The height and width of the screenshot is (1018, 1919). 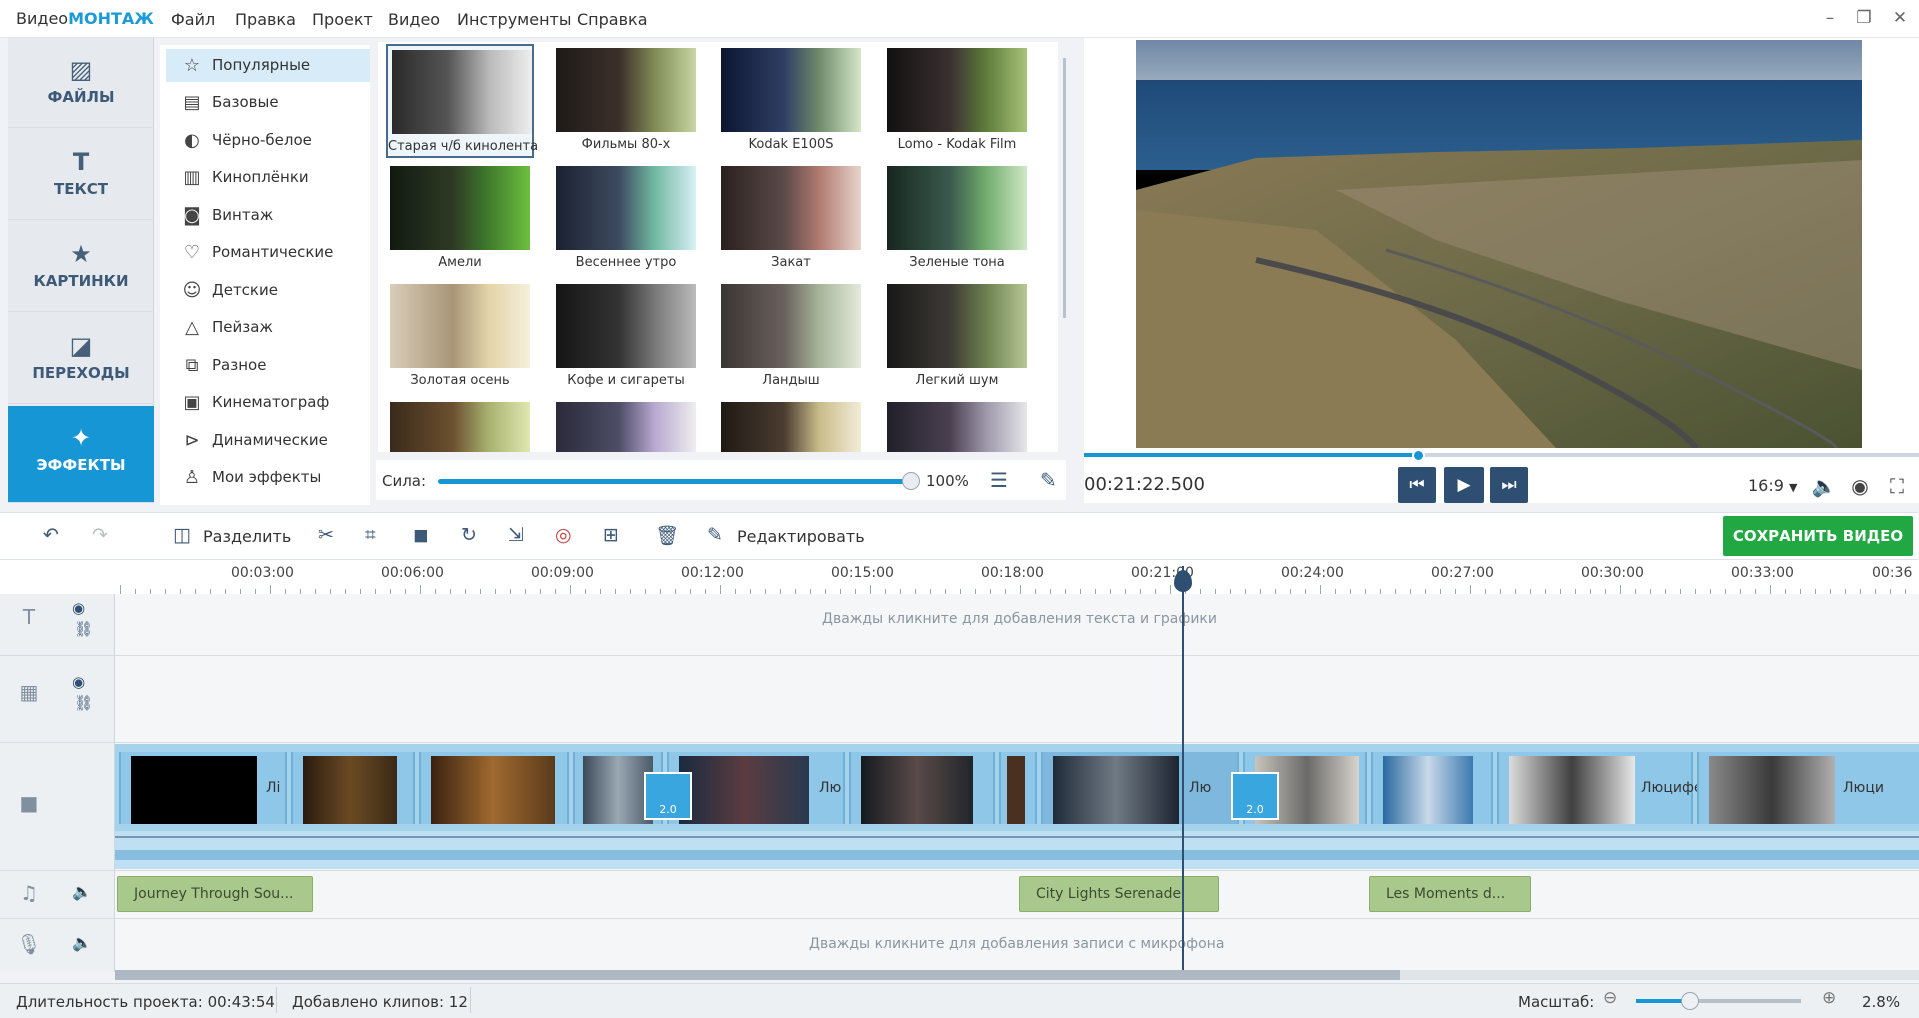 I want to click on play-button: ▶, so click(x=1464, y=485).